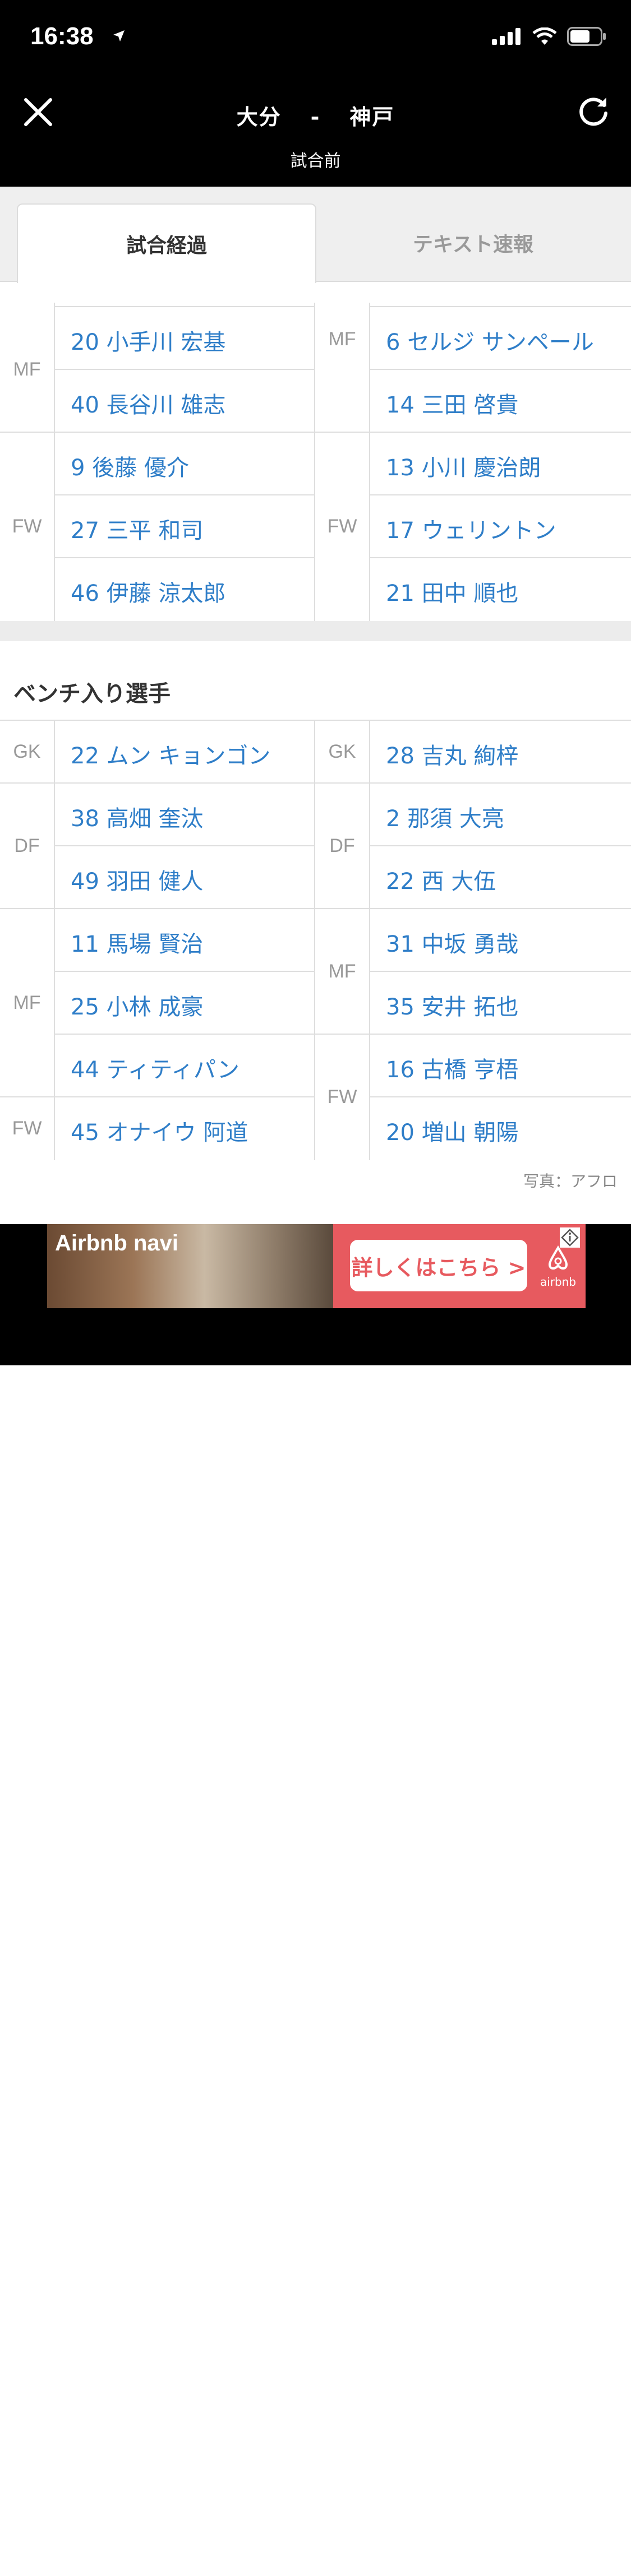  I want to click on player-link: 45 オナイウ 阿道, so click(159, 1130).